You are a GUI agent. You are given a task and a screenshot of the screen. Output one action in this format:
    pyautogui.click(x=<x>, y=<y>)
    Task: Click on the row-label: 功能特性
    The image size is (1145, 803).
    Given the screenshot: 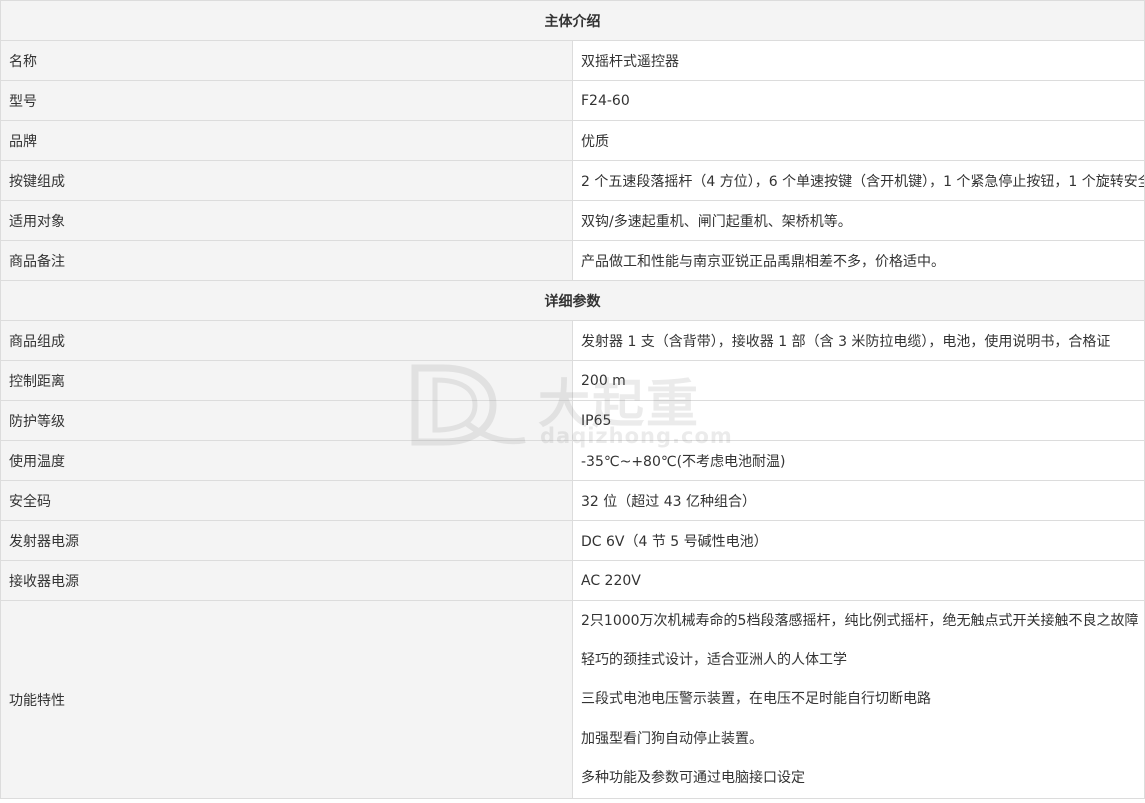 What is the action you would take?
    pyautogui.click(x=286, y=699)
    